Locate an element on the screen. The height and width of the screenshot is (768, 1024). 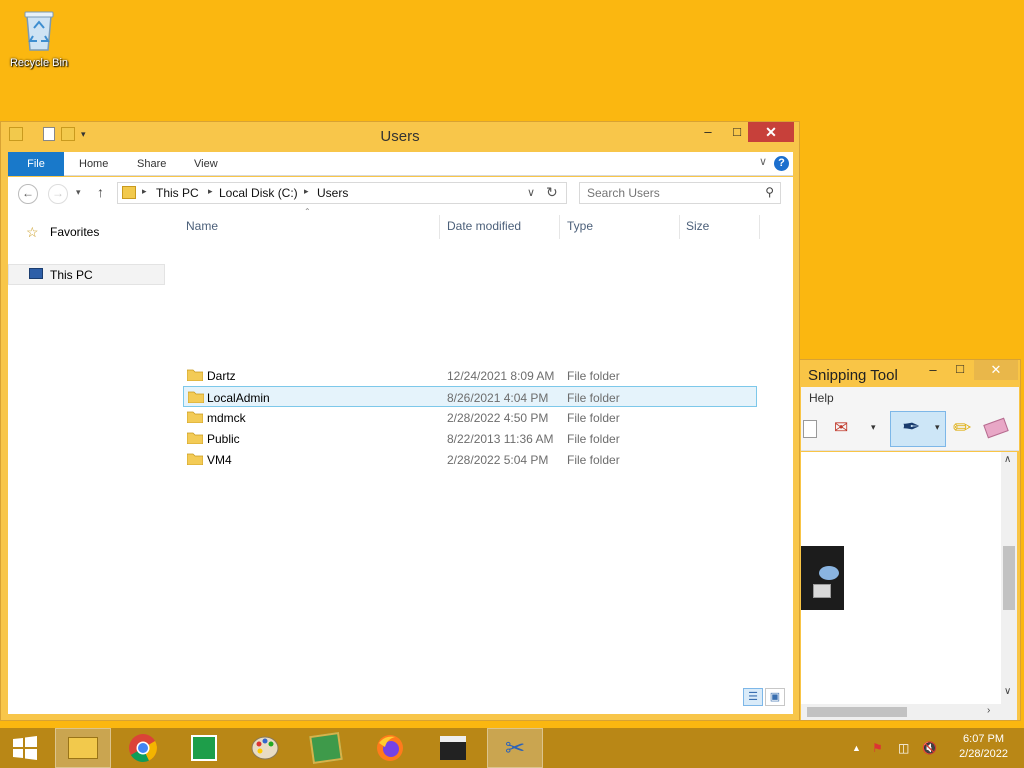
clapperboard-icon is located at coordinates (453, 748).